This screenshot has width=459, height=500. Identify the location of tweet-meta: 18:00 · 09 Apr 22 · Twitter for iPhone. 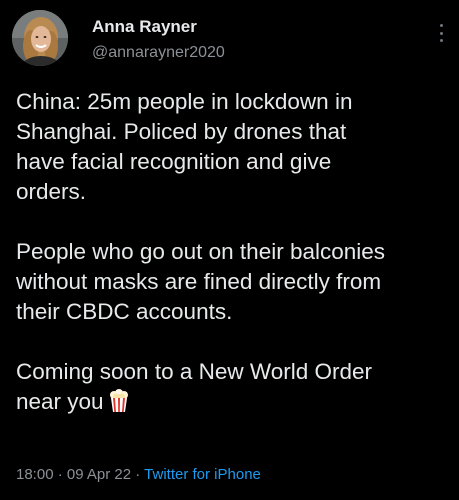
(138, 475).